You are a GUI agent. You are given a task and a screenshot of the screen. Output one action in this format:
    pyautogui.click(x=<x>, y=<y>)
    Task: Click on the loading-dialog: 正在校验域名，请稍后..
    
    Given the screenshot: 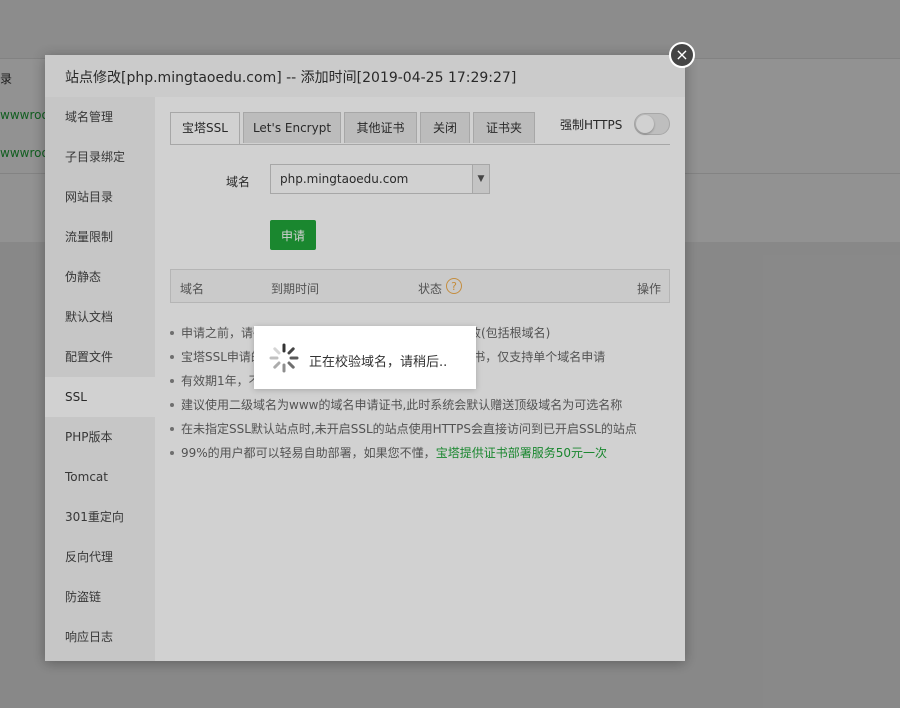 What is the action you would take?
    pyautogui.click(x=365, y=357)
    